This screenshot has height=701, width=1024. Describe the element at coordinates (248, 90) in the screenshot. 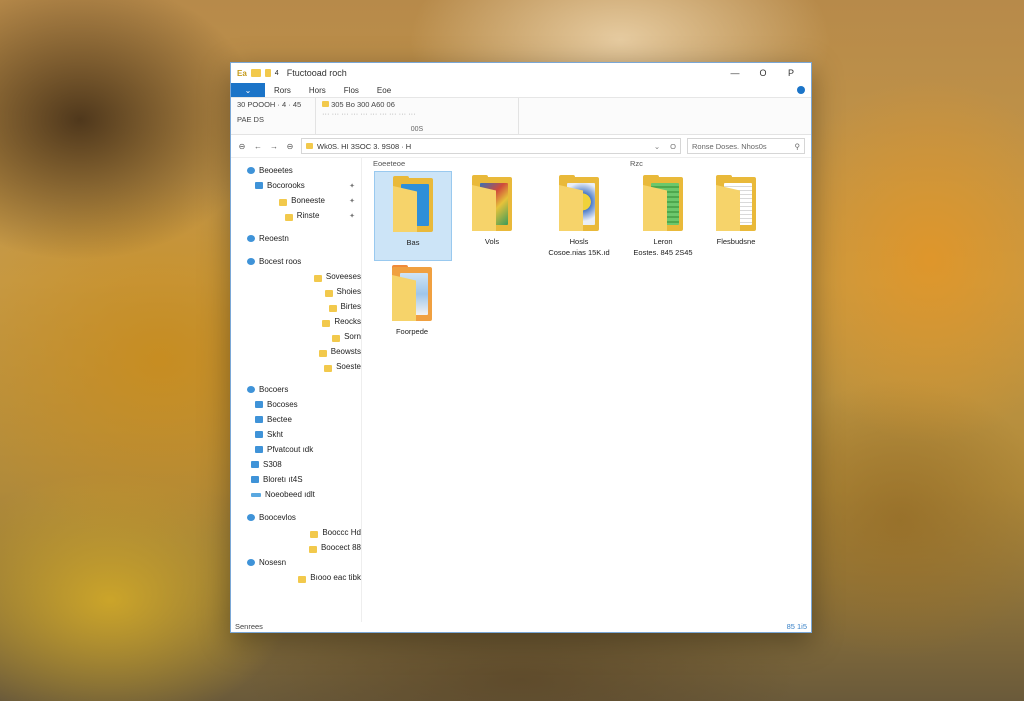

I see `file-tab: ⌄` at that location.